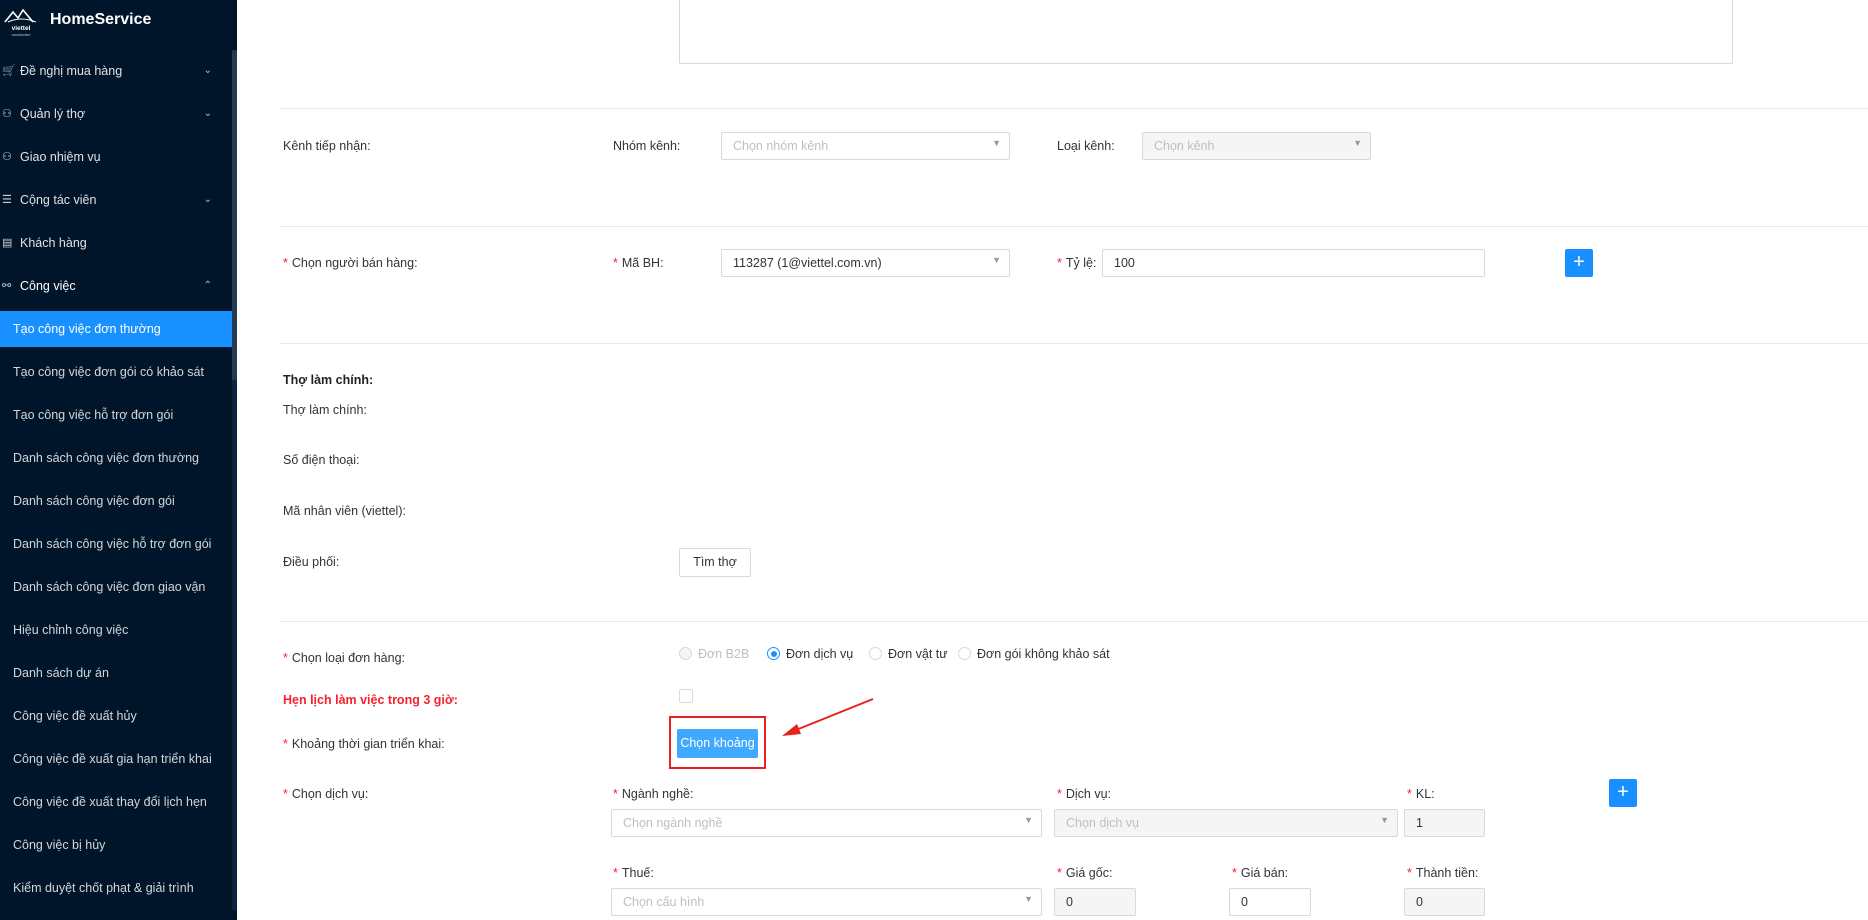  I want to click on main-worker-label: Thợ làm chính:, so click(325, 410).